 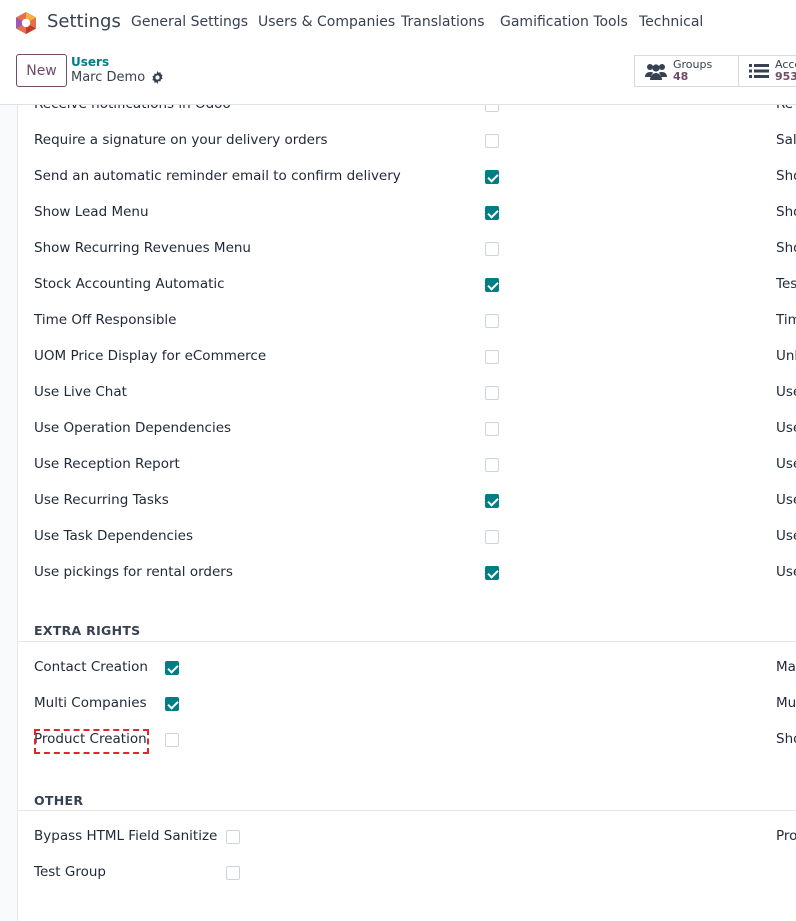 I want to click on access-rights-smart-button: Acce 953, so click(x=767, y=71).